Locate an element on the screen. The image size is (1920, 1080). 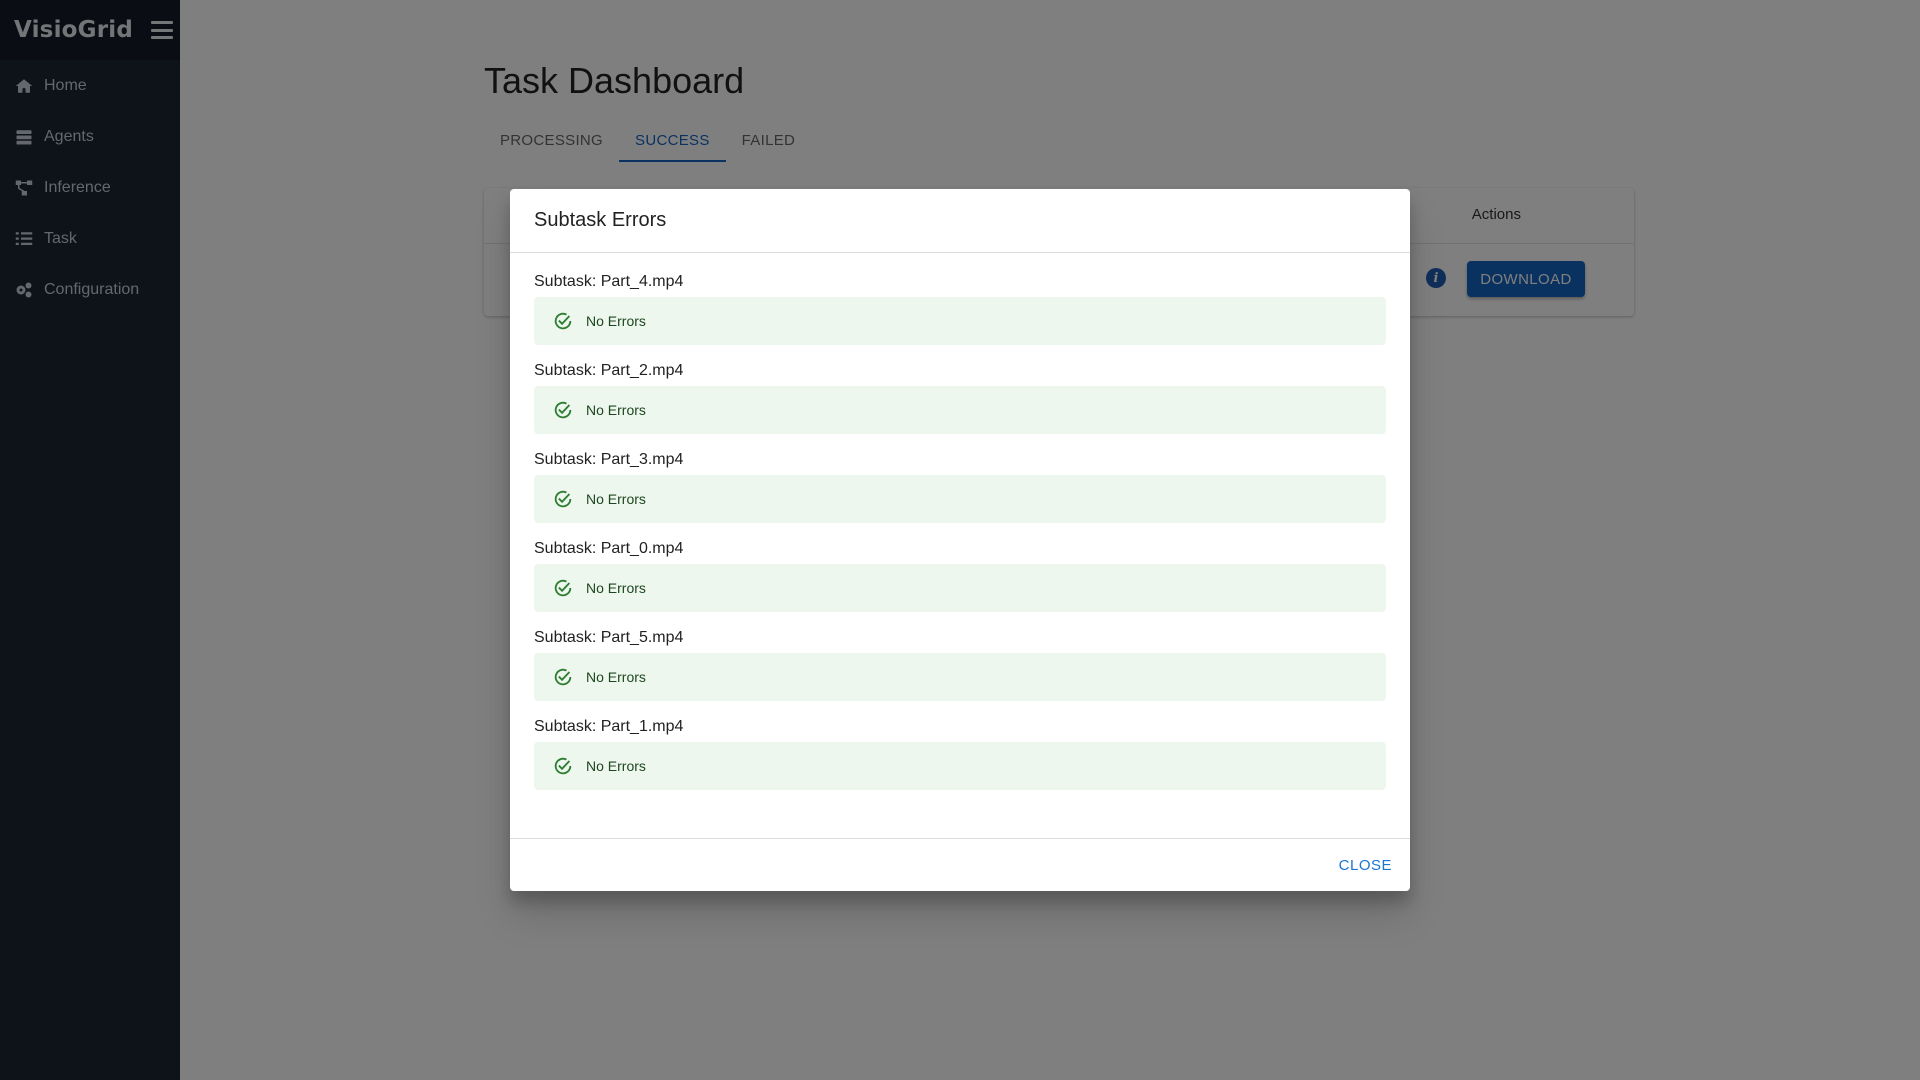
subtask-item: Subtask: Part_5.mp4 No Errors is located at coordinates (960, 665).